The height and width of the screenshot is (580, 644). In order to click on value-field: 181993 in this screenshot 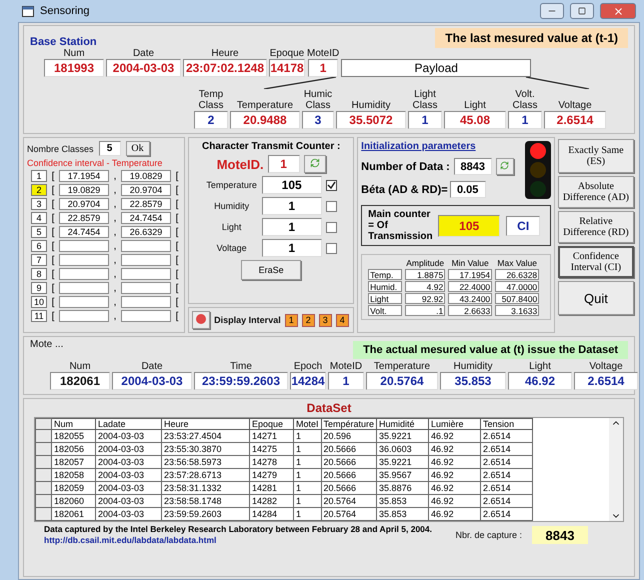, I will do `click(74, 68)`.